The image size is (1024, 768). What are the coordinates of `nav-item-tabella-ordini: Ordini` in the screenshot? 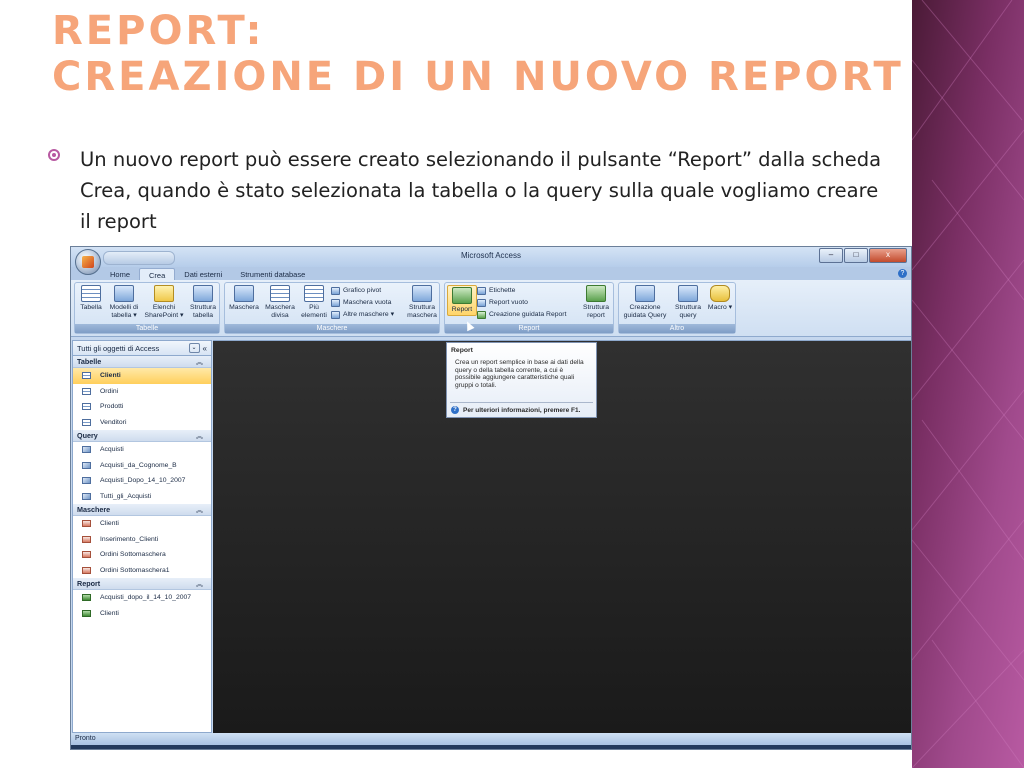 It's located at (142, 392).